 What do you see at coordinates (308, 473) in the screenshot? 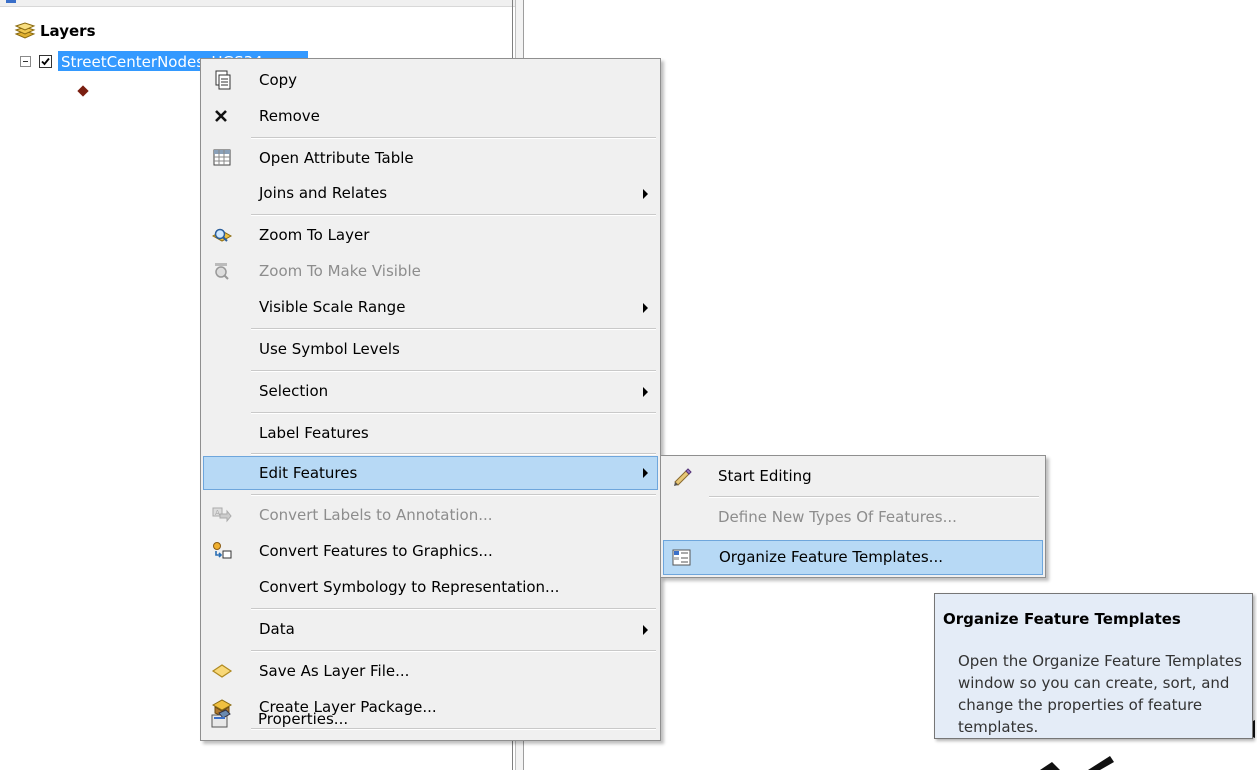
I see `menu-item-label: Edit Features` at bounding box center [308, 473].